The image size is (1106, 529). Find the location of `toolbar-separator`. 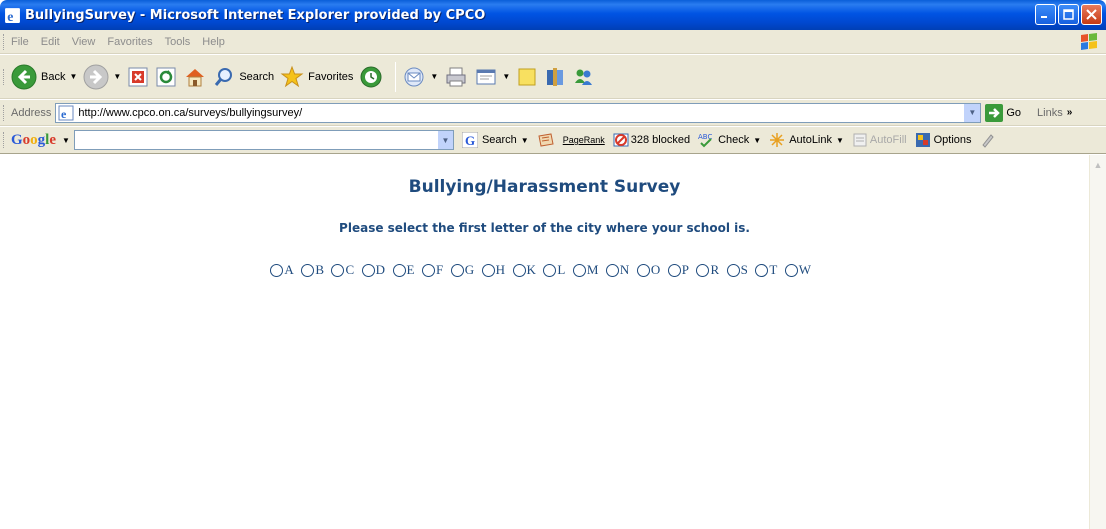

toolbar-separator is located at coordinates (396, 76).